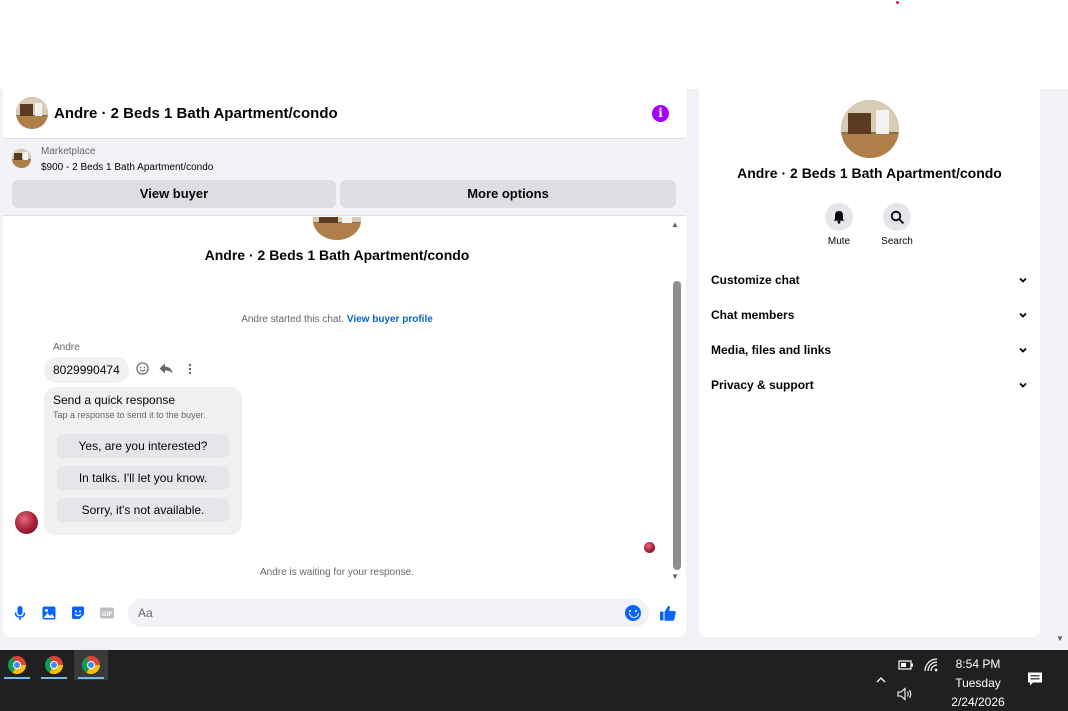 The width and height of the screenshot is (1068, 711). Describe the element at coordinates (897, 217) in the screenshot. I see `search-icon` at that location.